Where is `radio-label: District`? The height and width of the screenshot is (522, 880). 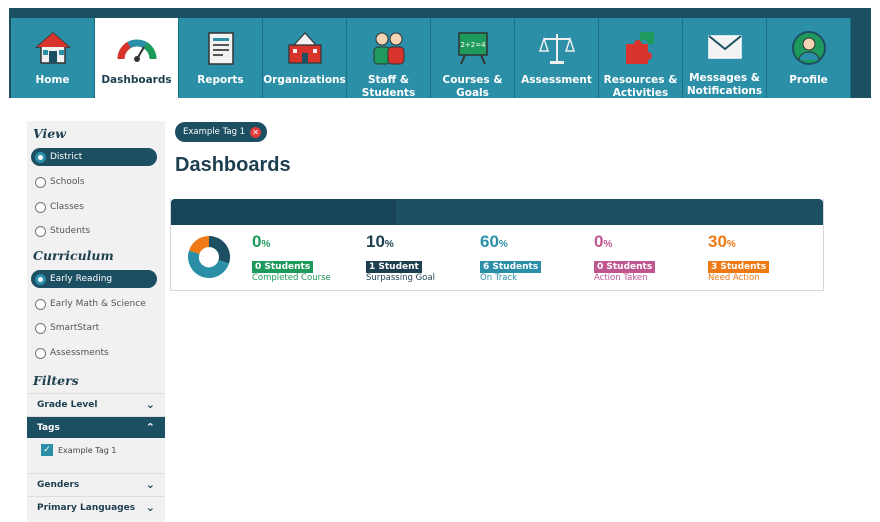 radio-label: District is located at coordinates (66, 157).